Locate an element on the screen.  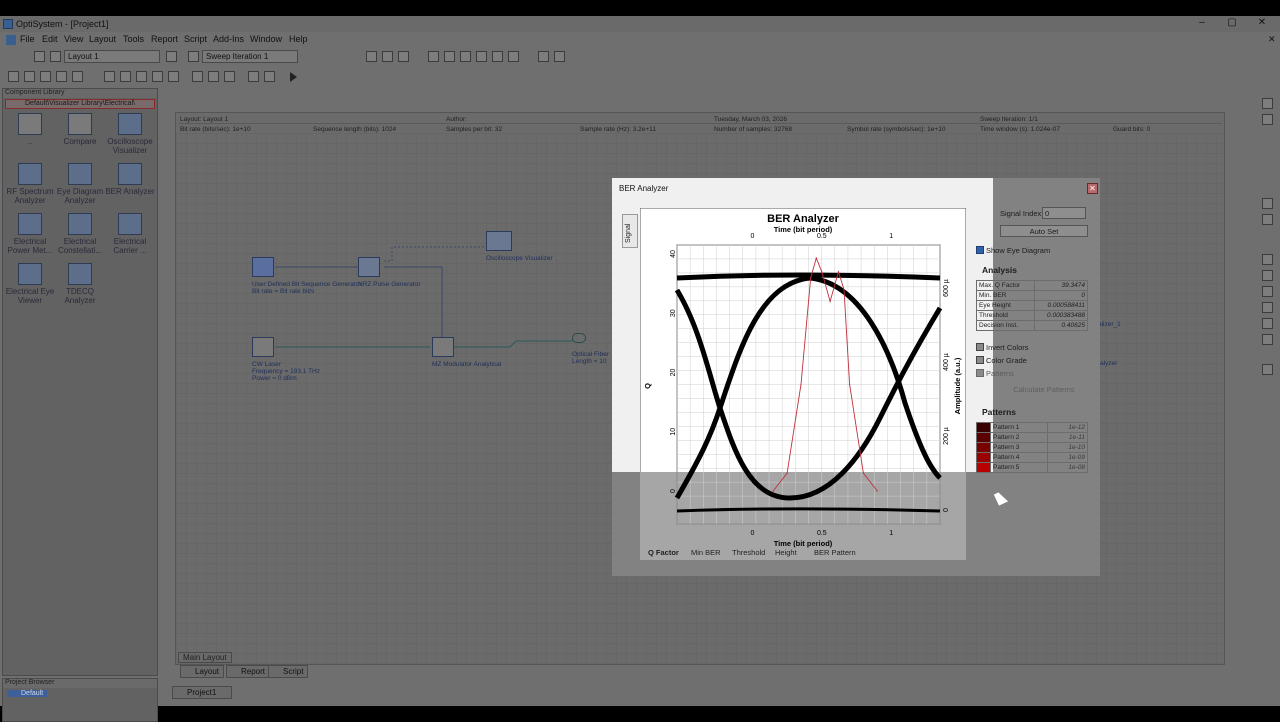
tool-c-icon is located at coordinates (45, 76).